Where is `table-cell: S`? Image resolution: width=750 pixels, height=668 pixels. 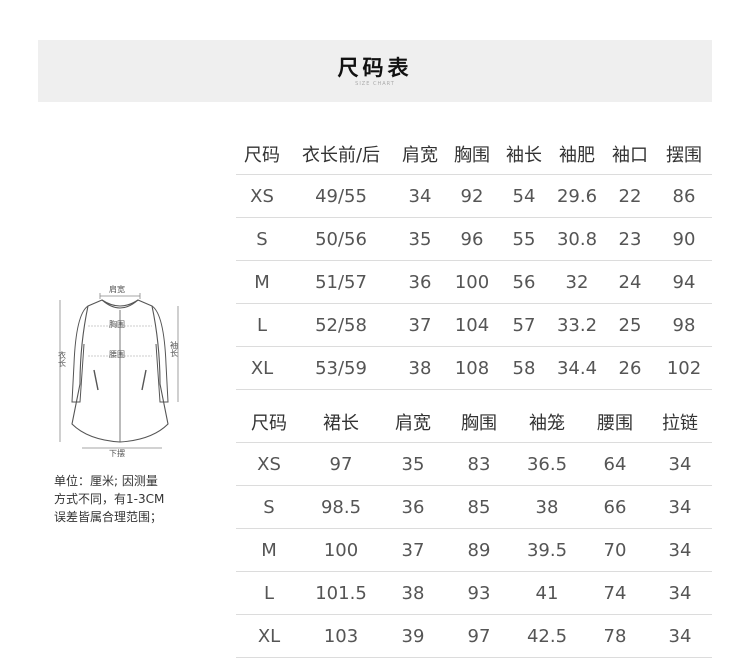
table-cell: S is located at coordinates (269, 507).